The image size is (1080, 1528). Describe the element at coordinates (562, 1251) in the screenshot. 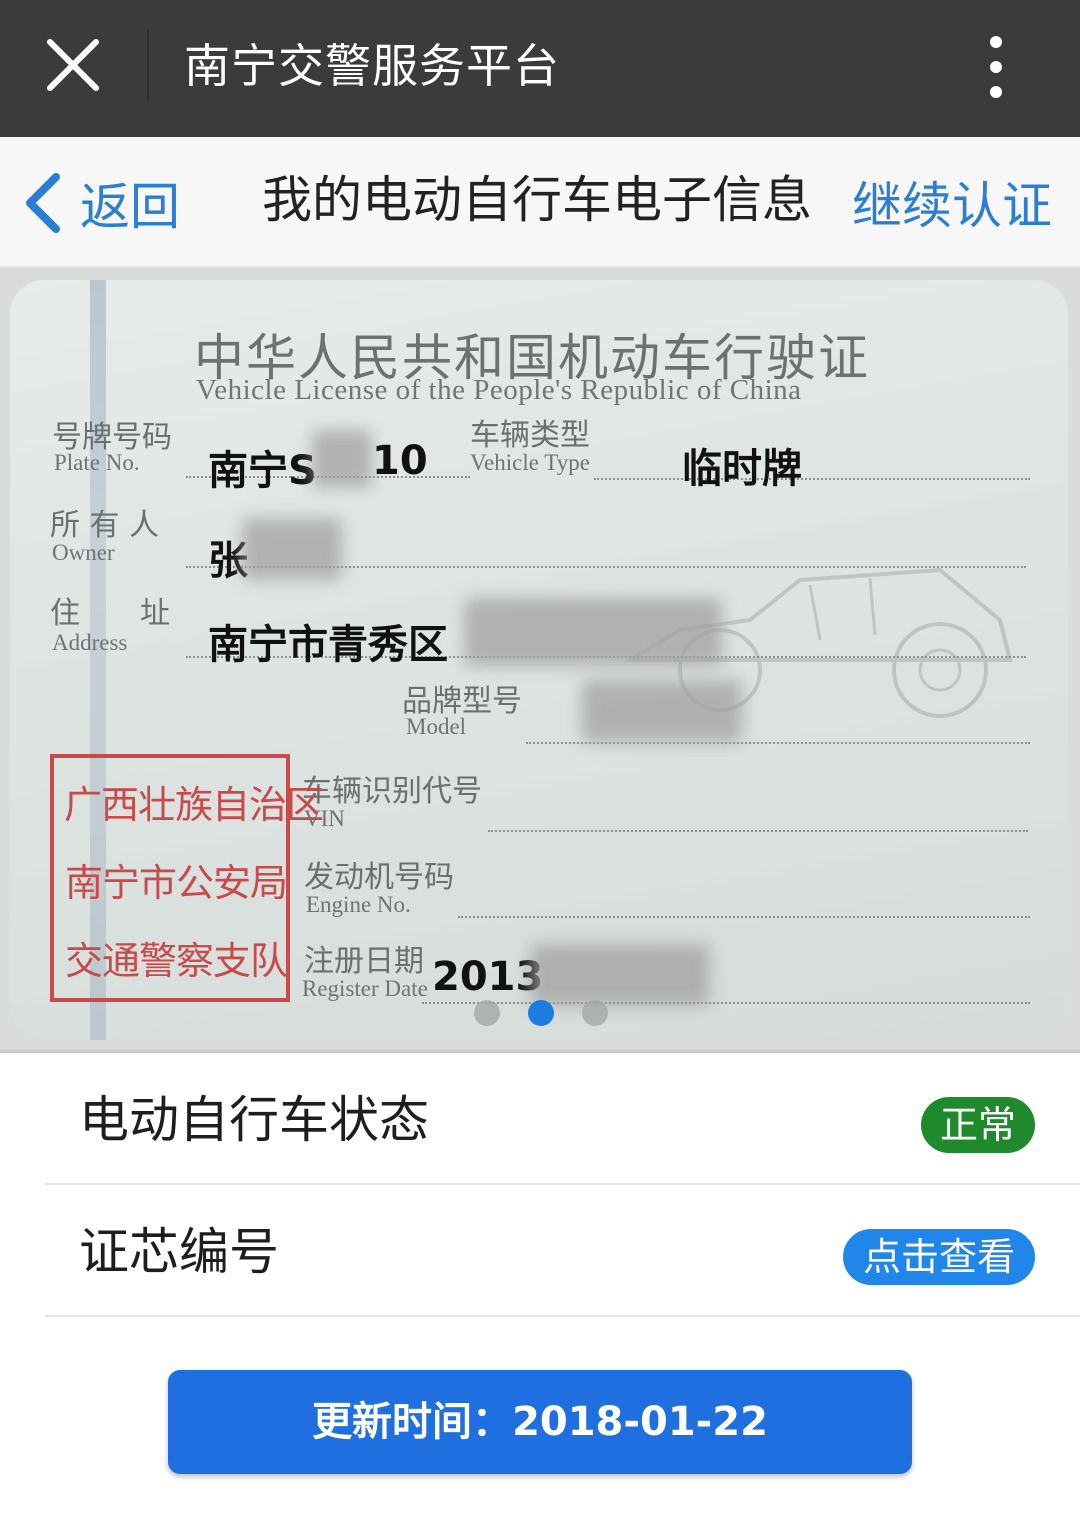

I see `chip-number-row: 证芯编号 点击查看` at that location.